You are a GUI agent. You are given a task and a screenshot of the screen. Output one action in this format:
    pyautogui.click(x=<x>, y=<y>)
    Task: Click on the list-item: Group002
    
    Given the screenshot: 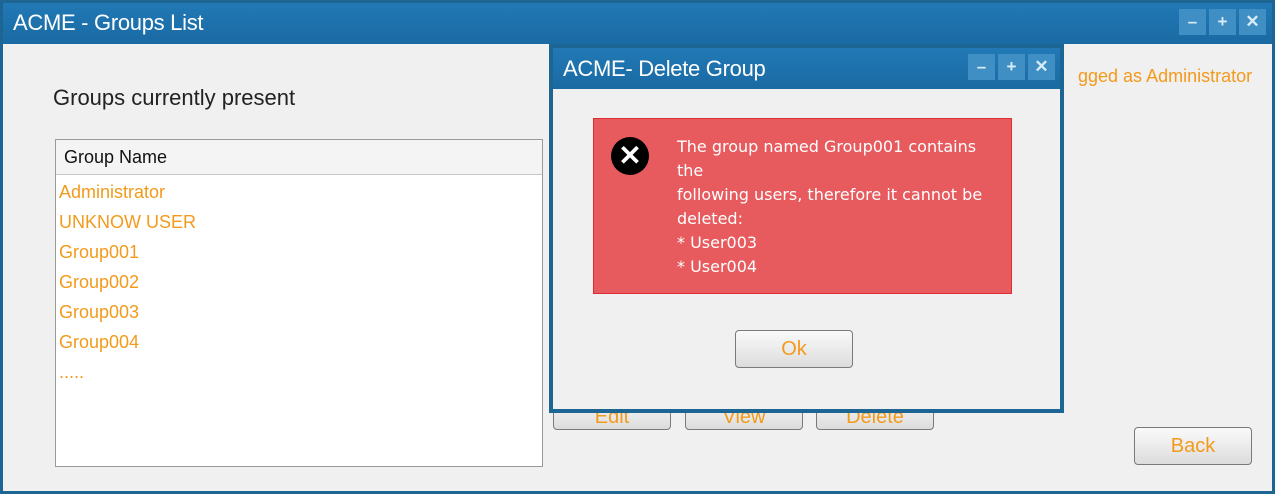 What is the action you would take?
    pyautogui.click(x=299, y=282)
    